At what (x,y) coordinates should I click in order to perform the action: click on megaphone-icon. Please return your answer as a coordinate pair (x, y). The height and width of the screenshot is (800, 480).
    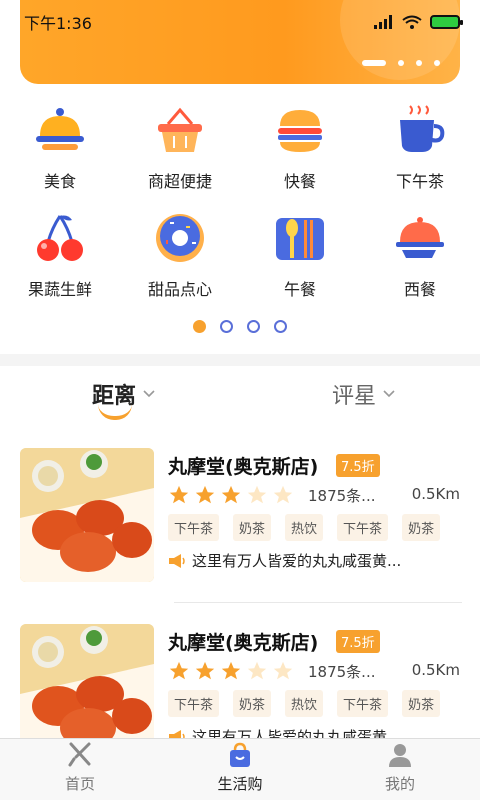
    Looking at the image, I should click on (177, 560).